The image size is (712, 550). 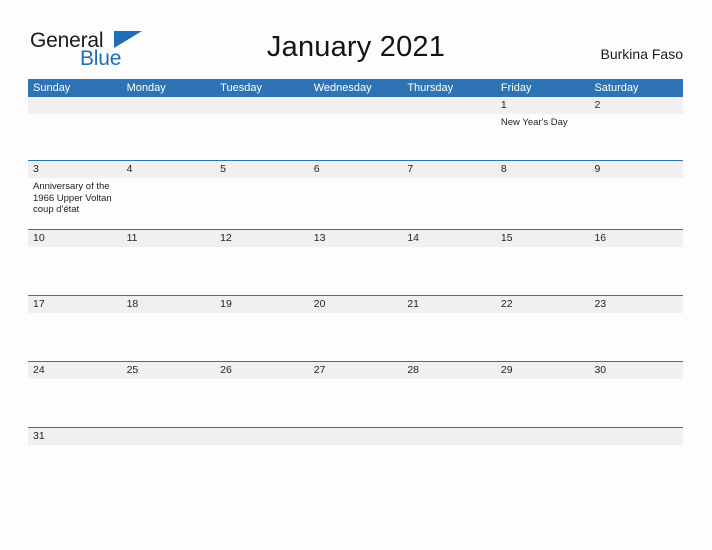 What do you see at coordinates (543, 370) in the screenshot?
I see `day-number: 29` at bounding box center [543, 370].